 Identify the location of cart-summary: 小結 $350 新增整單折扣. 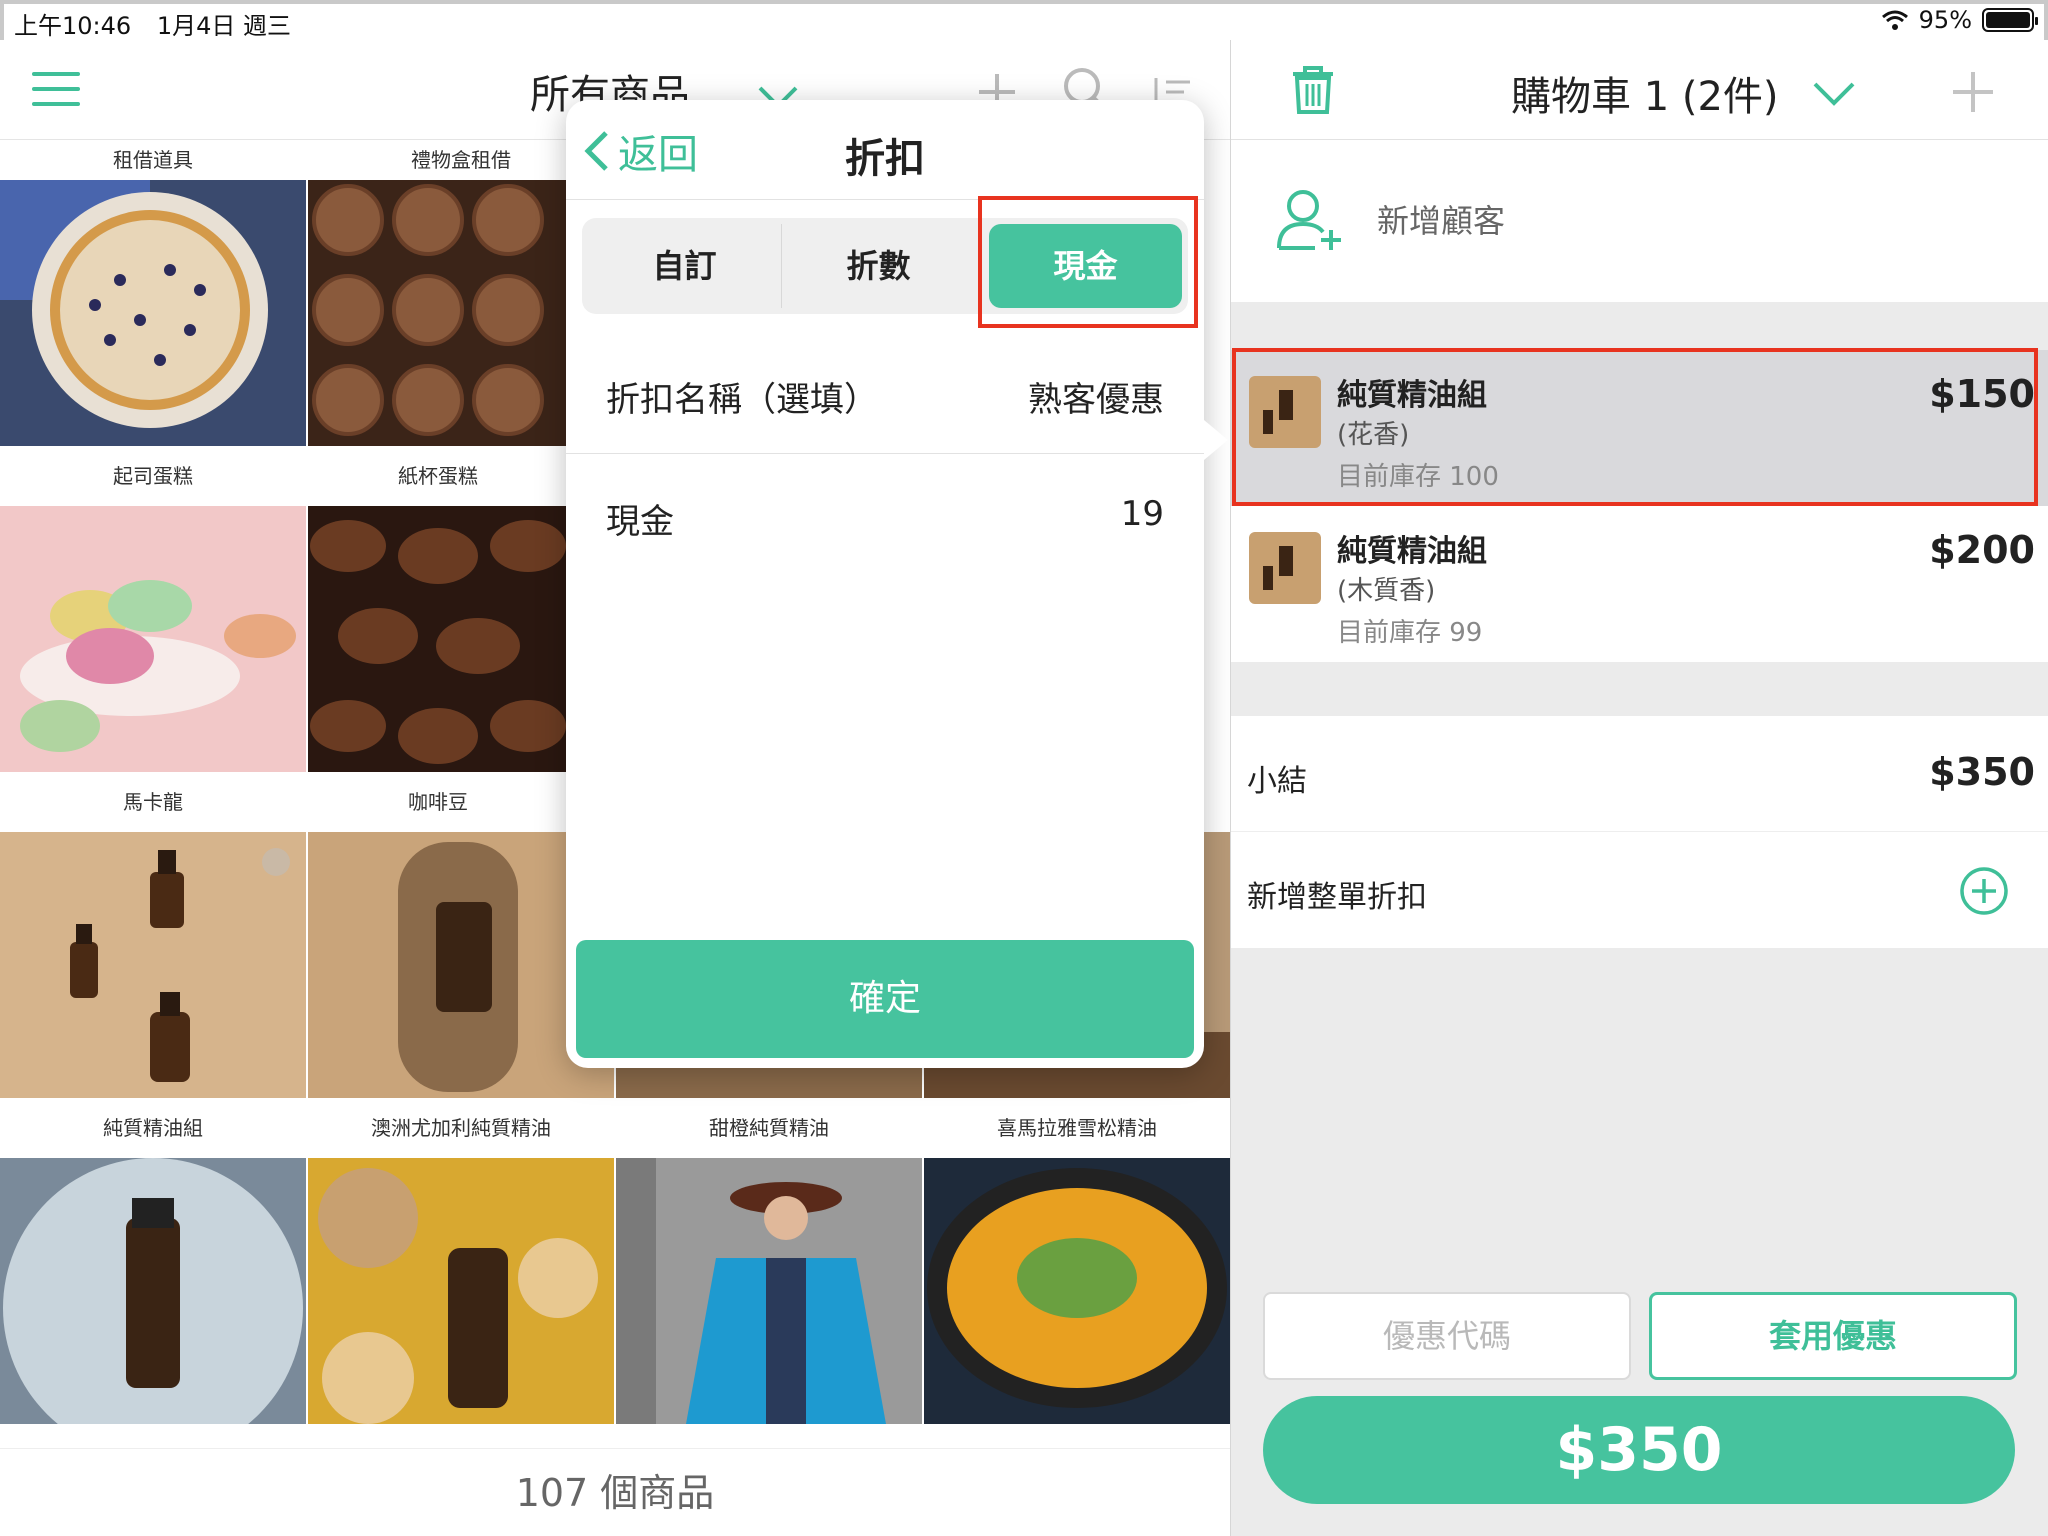
(1639, 832).